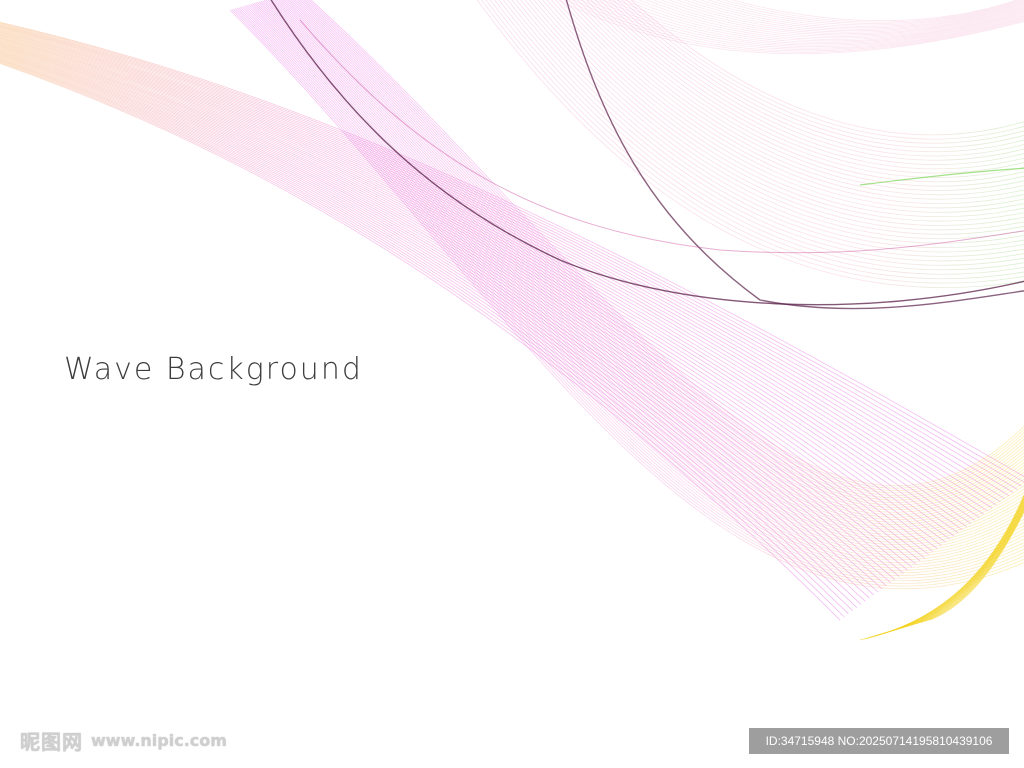 The height and width of the screenshot is (768, 1024). I want to click on site-logo: 昵图网 www.nipic.com, so click(123, 740).